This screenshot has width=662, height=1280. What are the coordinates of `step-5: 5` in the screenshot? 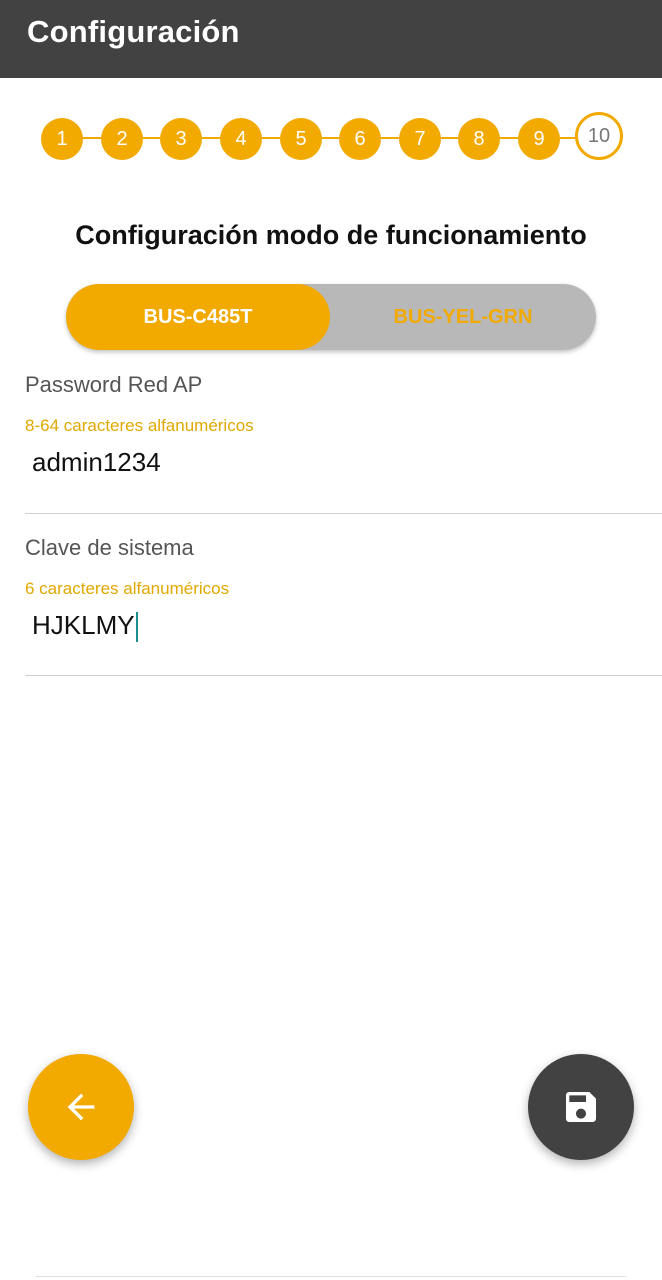 It's located at (301, 139).